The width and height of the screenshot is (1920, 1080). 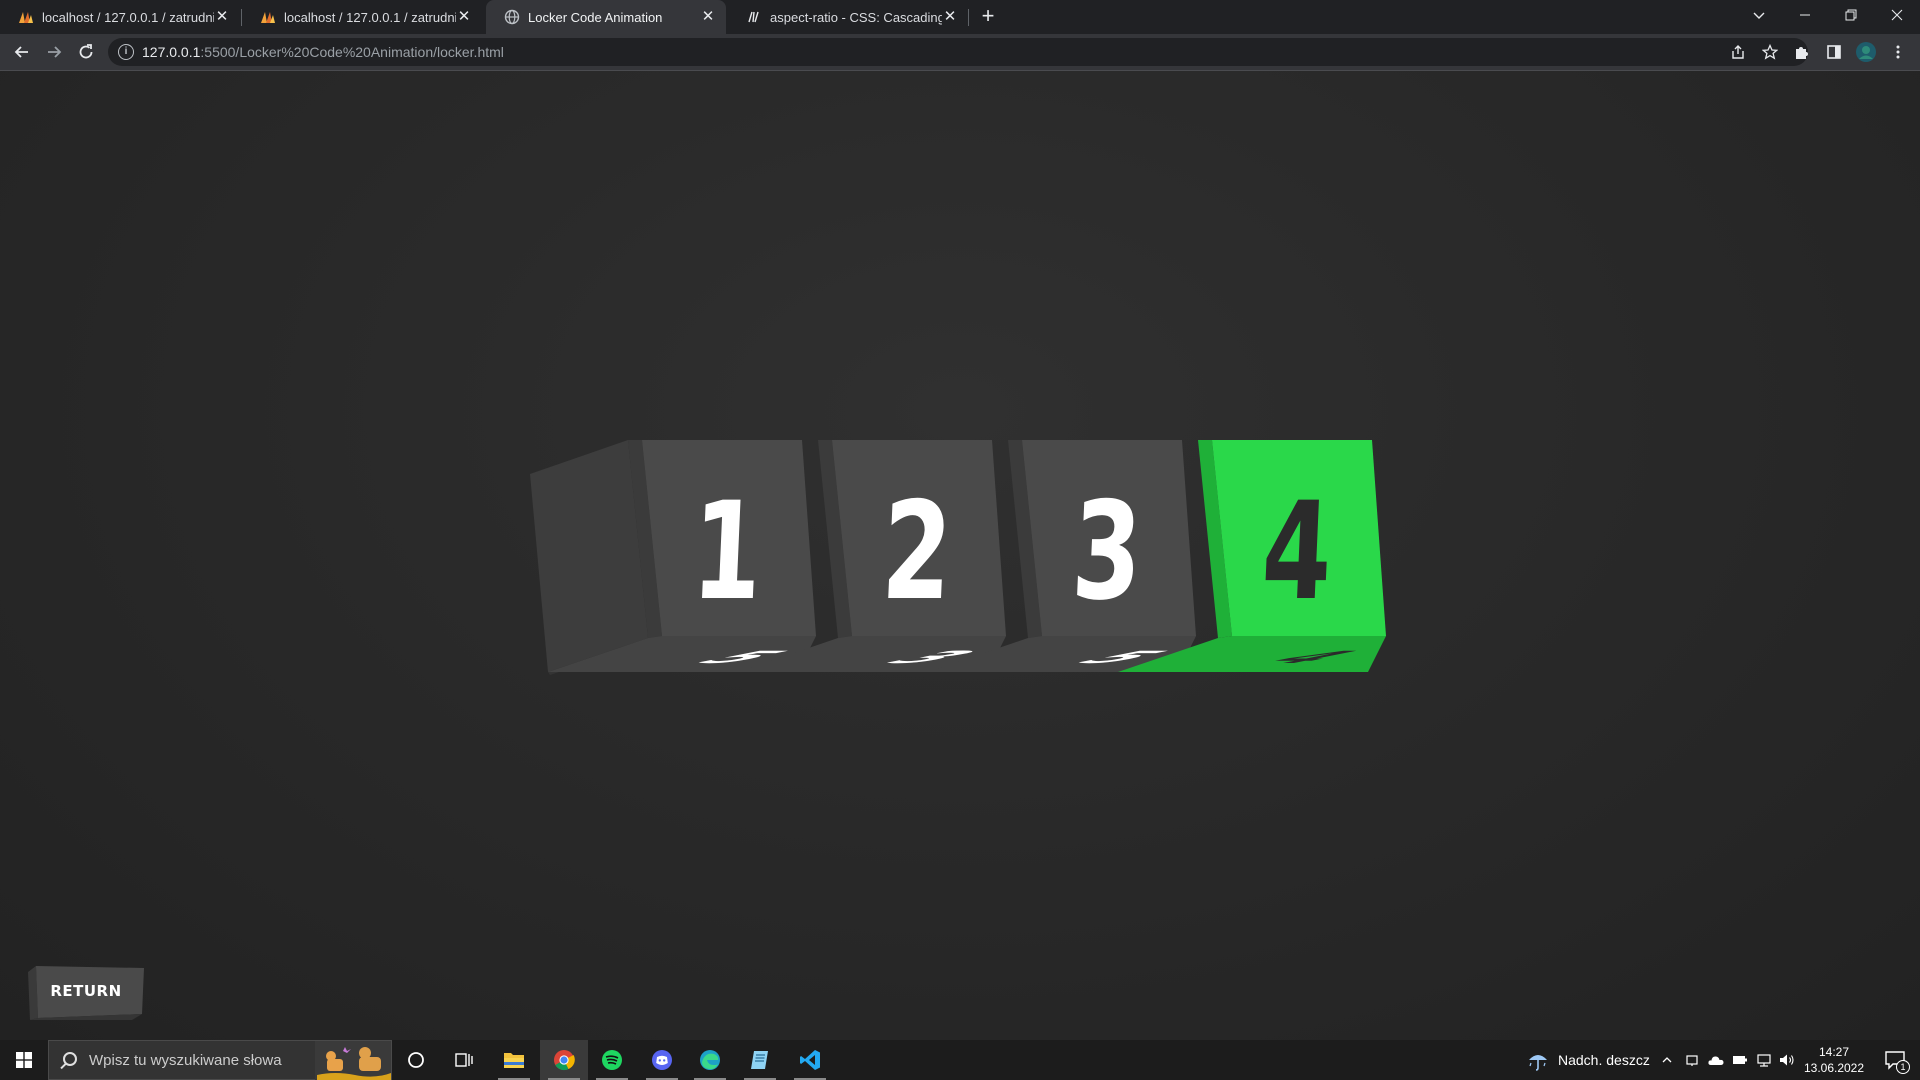 I want to click on taskbar-search-box: Wpisz tu wyszukiwane słowa, so click(x=220, y=1060).